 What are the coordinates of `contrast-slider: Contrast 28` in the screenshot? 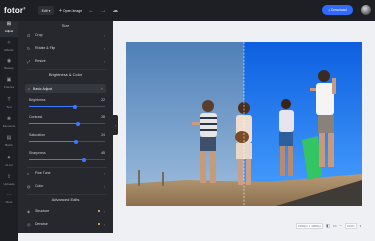 It's located at (67, 122).